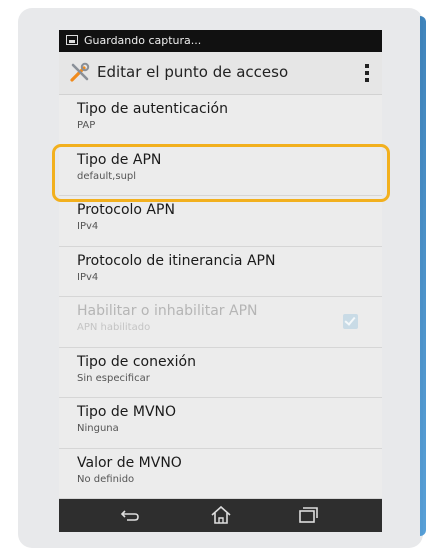 The width and height of the screenshot is (436, 558). I want to click on setting-mvno-value: Valor de MVNO No definido, so click(220, 474).